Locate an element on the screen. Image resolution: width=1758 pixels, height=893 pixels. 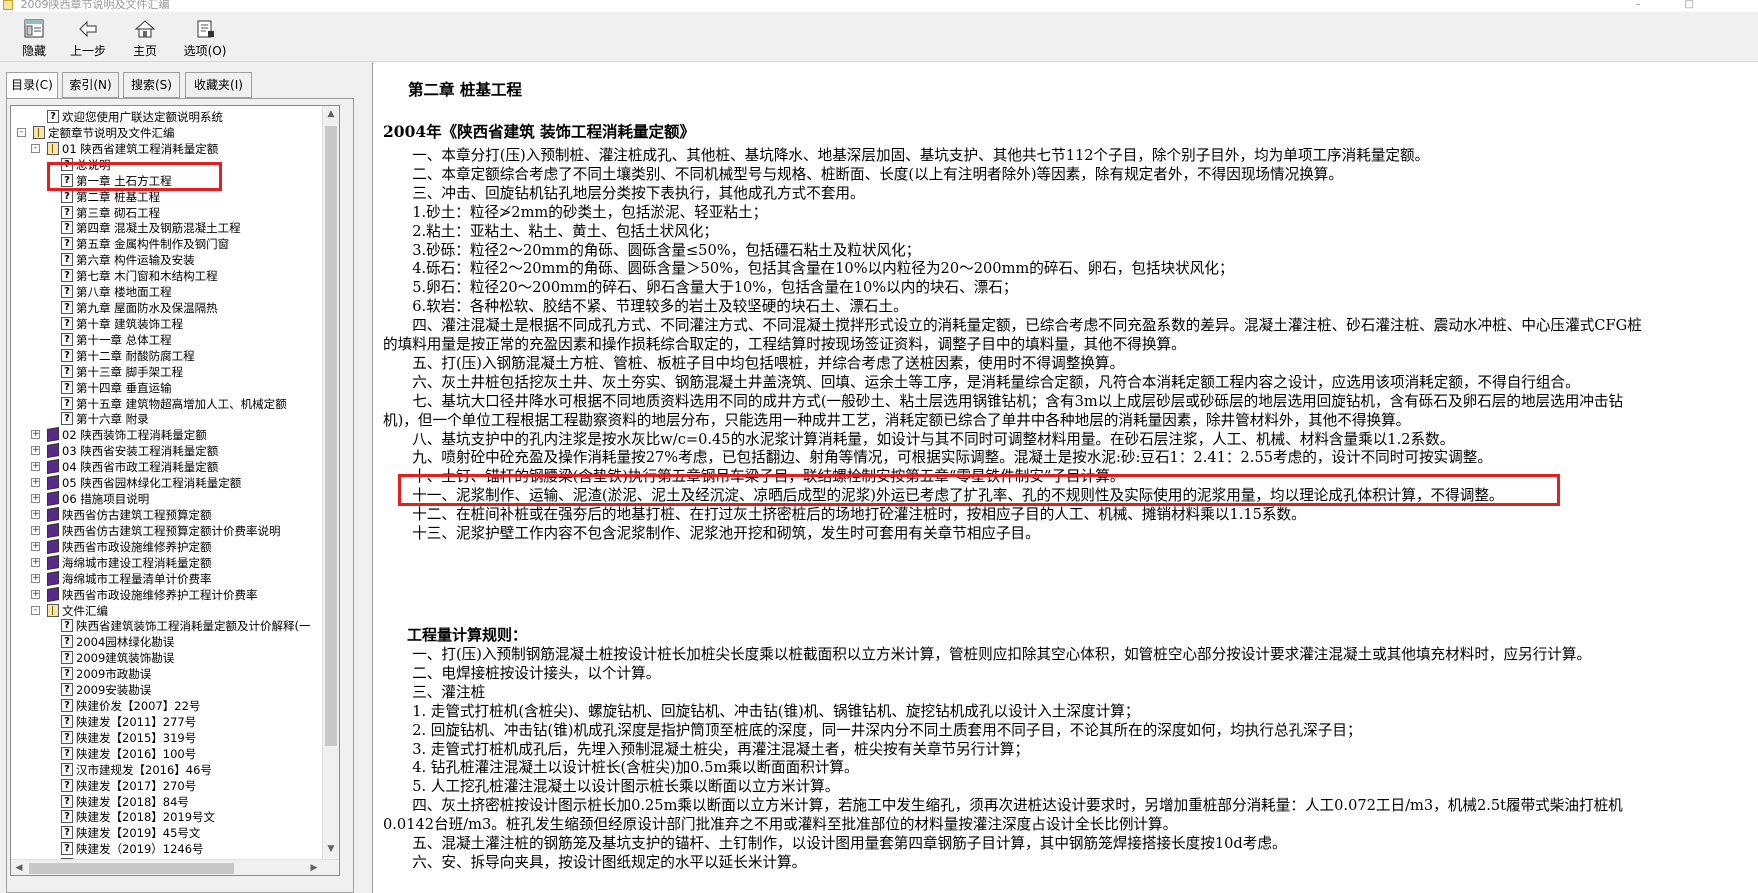
tree-item-label: 第六章 构件运输及安装 is located at coordinates (135, 260).